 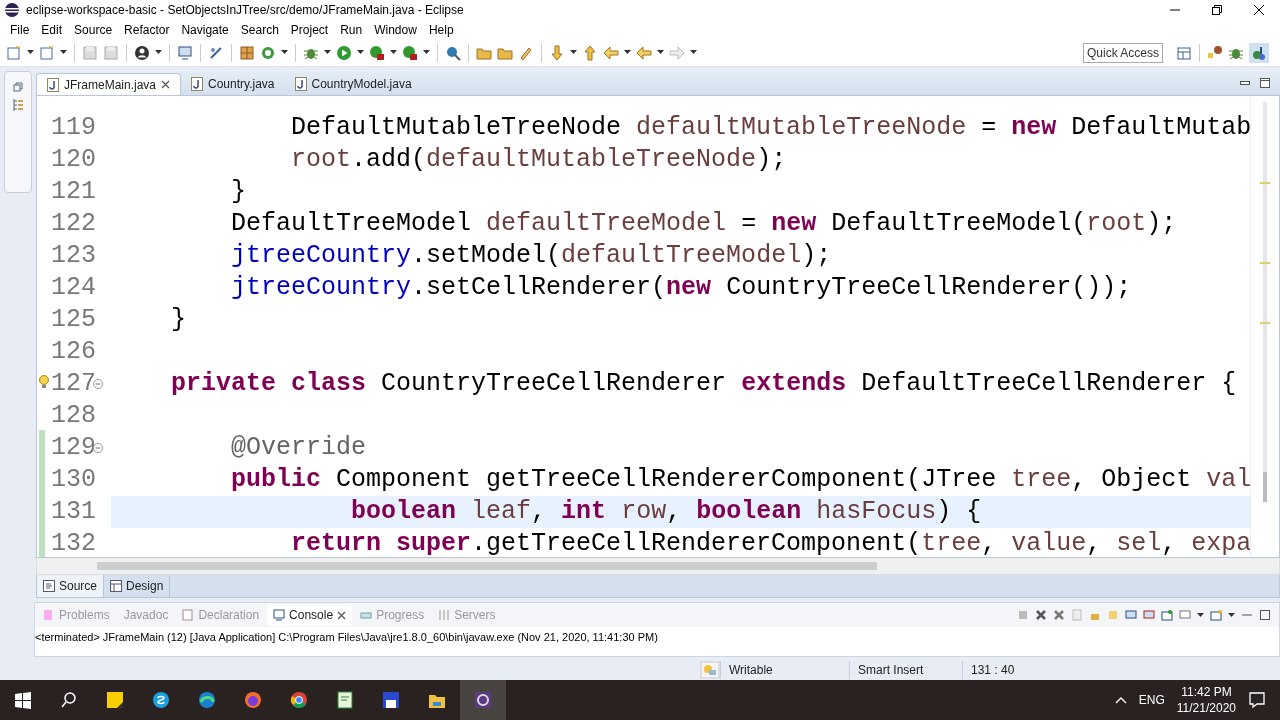 I want to click on sticky-note-icon, so click(x=115, y=700).